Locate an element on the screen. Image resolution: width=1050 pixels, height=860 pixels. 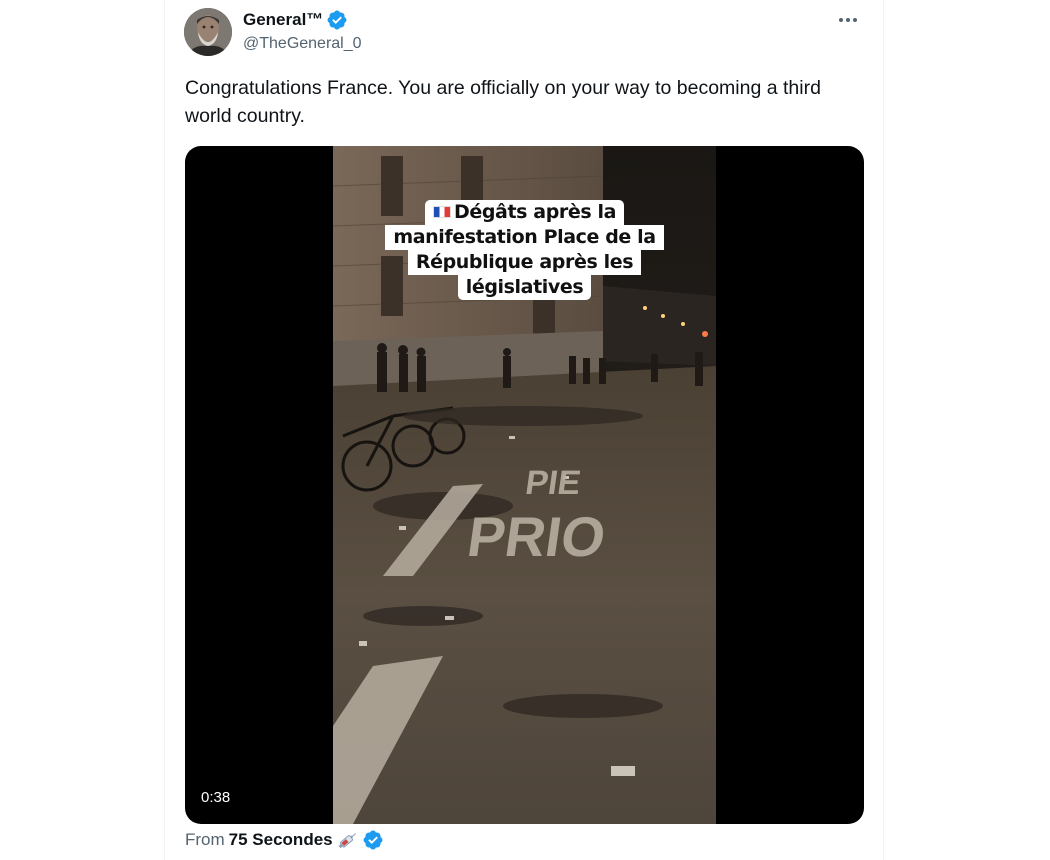
street-marking-text-2: PRIO is located at coordinates (537, 536).